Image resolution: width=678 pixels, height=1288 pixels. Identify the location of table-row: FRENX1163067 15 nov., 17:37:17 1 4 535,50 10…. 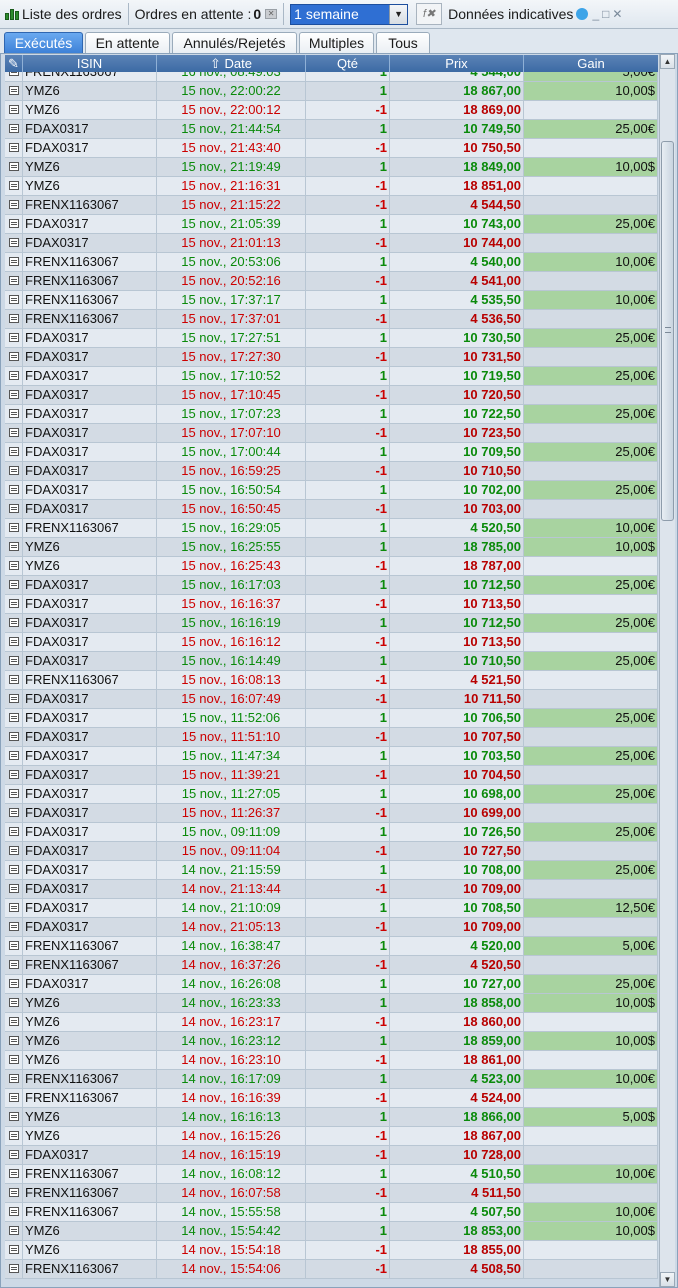
(331, 300).